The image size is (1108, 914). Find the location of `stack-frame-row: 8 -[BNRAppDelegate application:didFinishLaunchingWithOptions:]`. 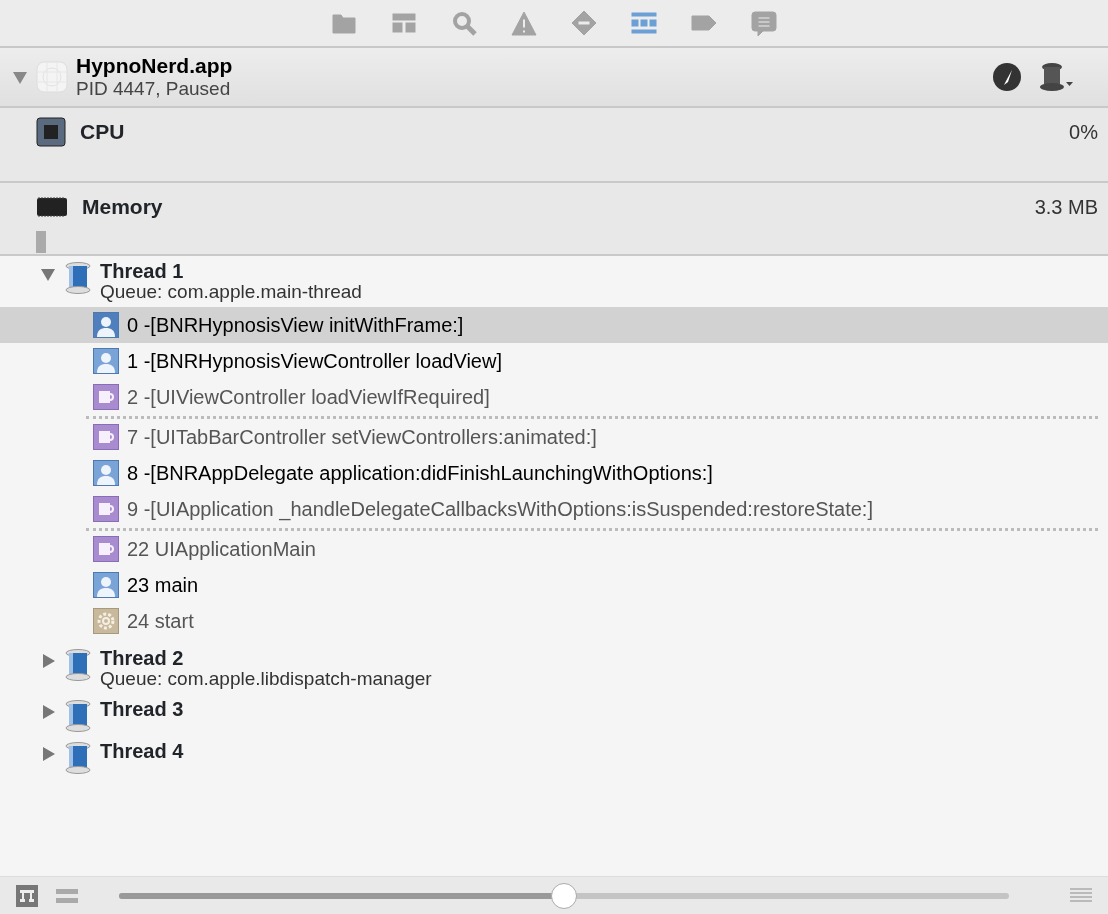

stack-frame-row: 8 -[BNRAppDelegate application:didFinishLaunchingWithOptions:] is located at coordinates (554, 472).